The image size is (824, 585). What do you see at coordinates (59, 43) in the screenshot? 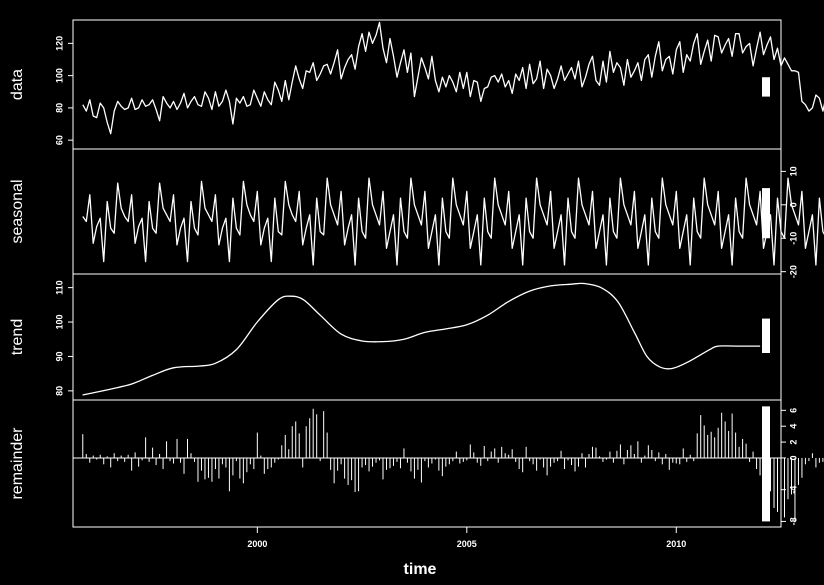
I see `y-tick-label: 120` at bounding box center [59, 43].